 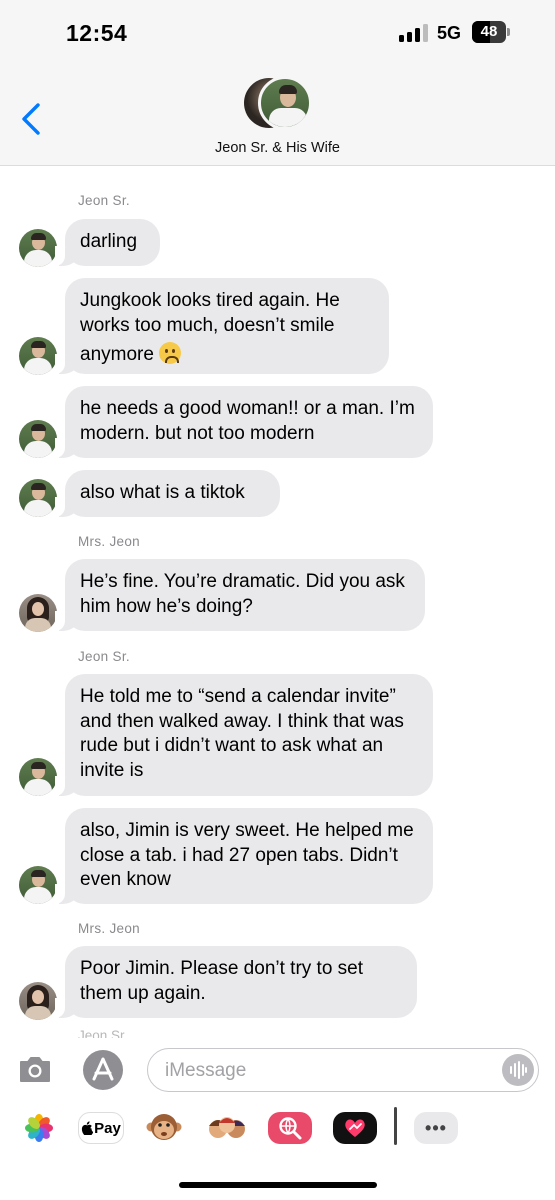 I want to click on message-bubble: darling, so click(x=107, y=242).